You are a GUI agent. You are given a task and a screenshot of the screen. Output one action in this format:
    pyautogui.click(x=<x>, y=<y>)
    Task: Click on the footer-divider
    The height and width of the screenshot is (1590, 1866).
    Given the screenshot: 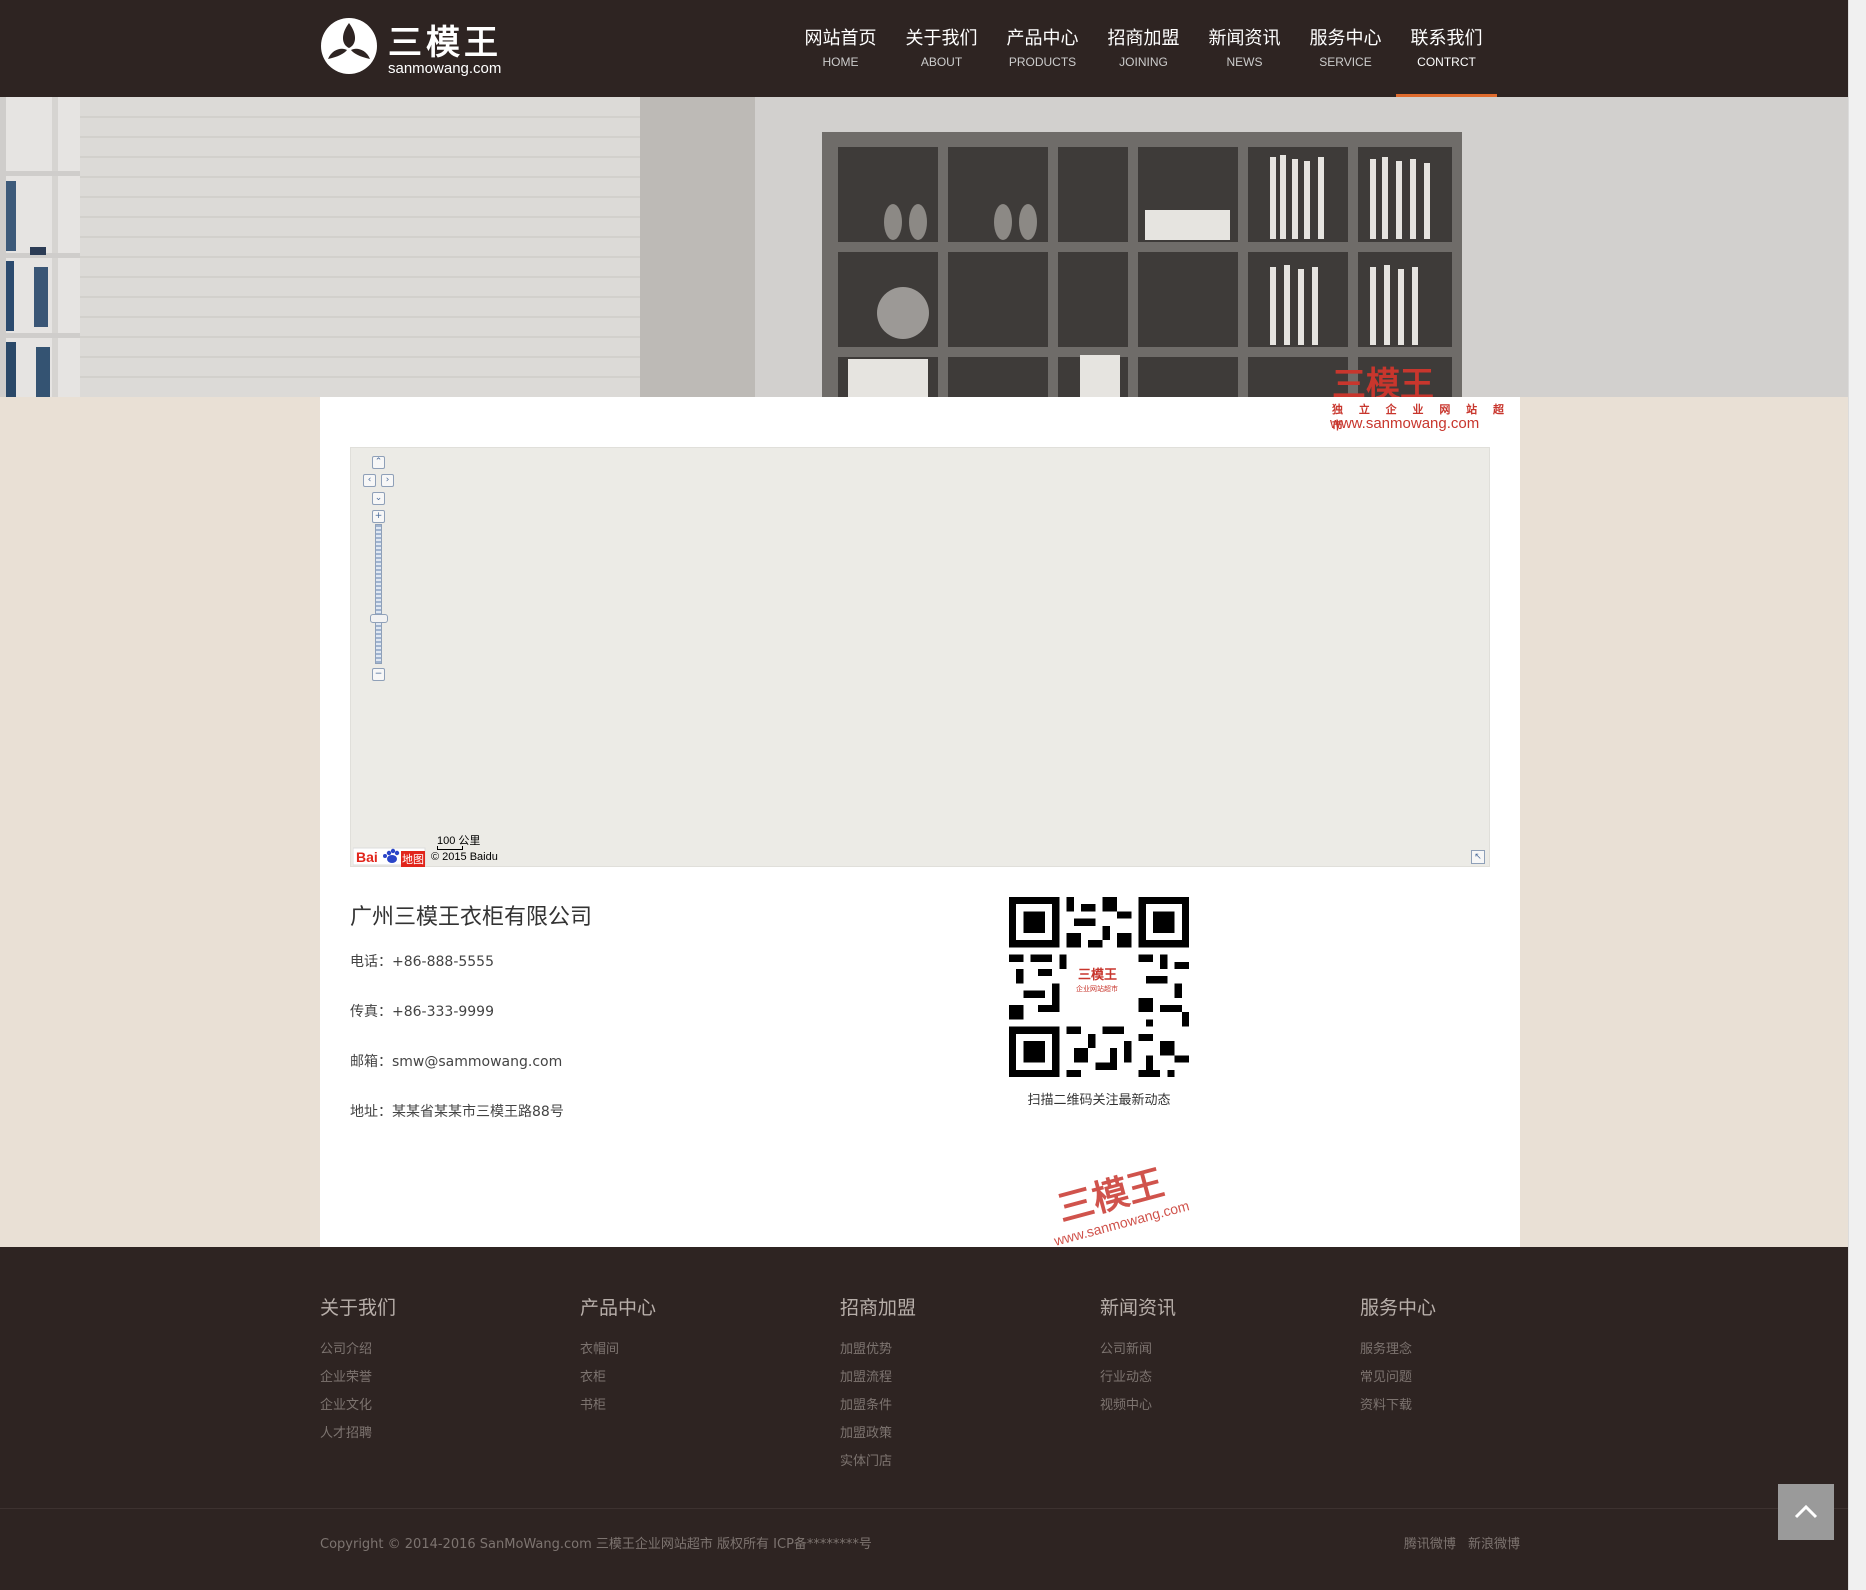 What is the action you would take?
    pyautogui.click(x=924, y=1508)
    